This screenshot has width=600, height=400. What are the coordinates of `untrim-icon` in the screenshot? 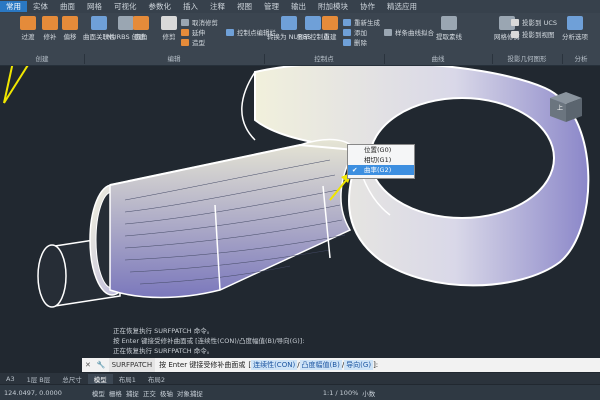 It's located at (185, 22).